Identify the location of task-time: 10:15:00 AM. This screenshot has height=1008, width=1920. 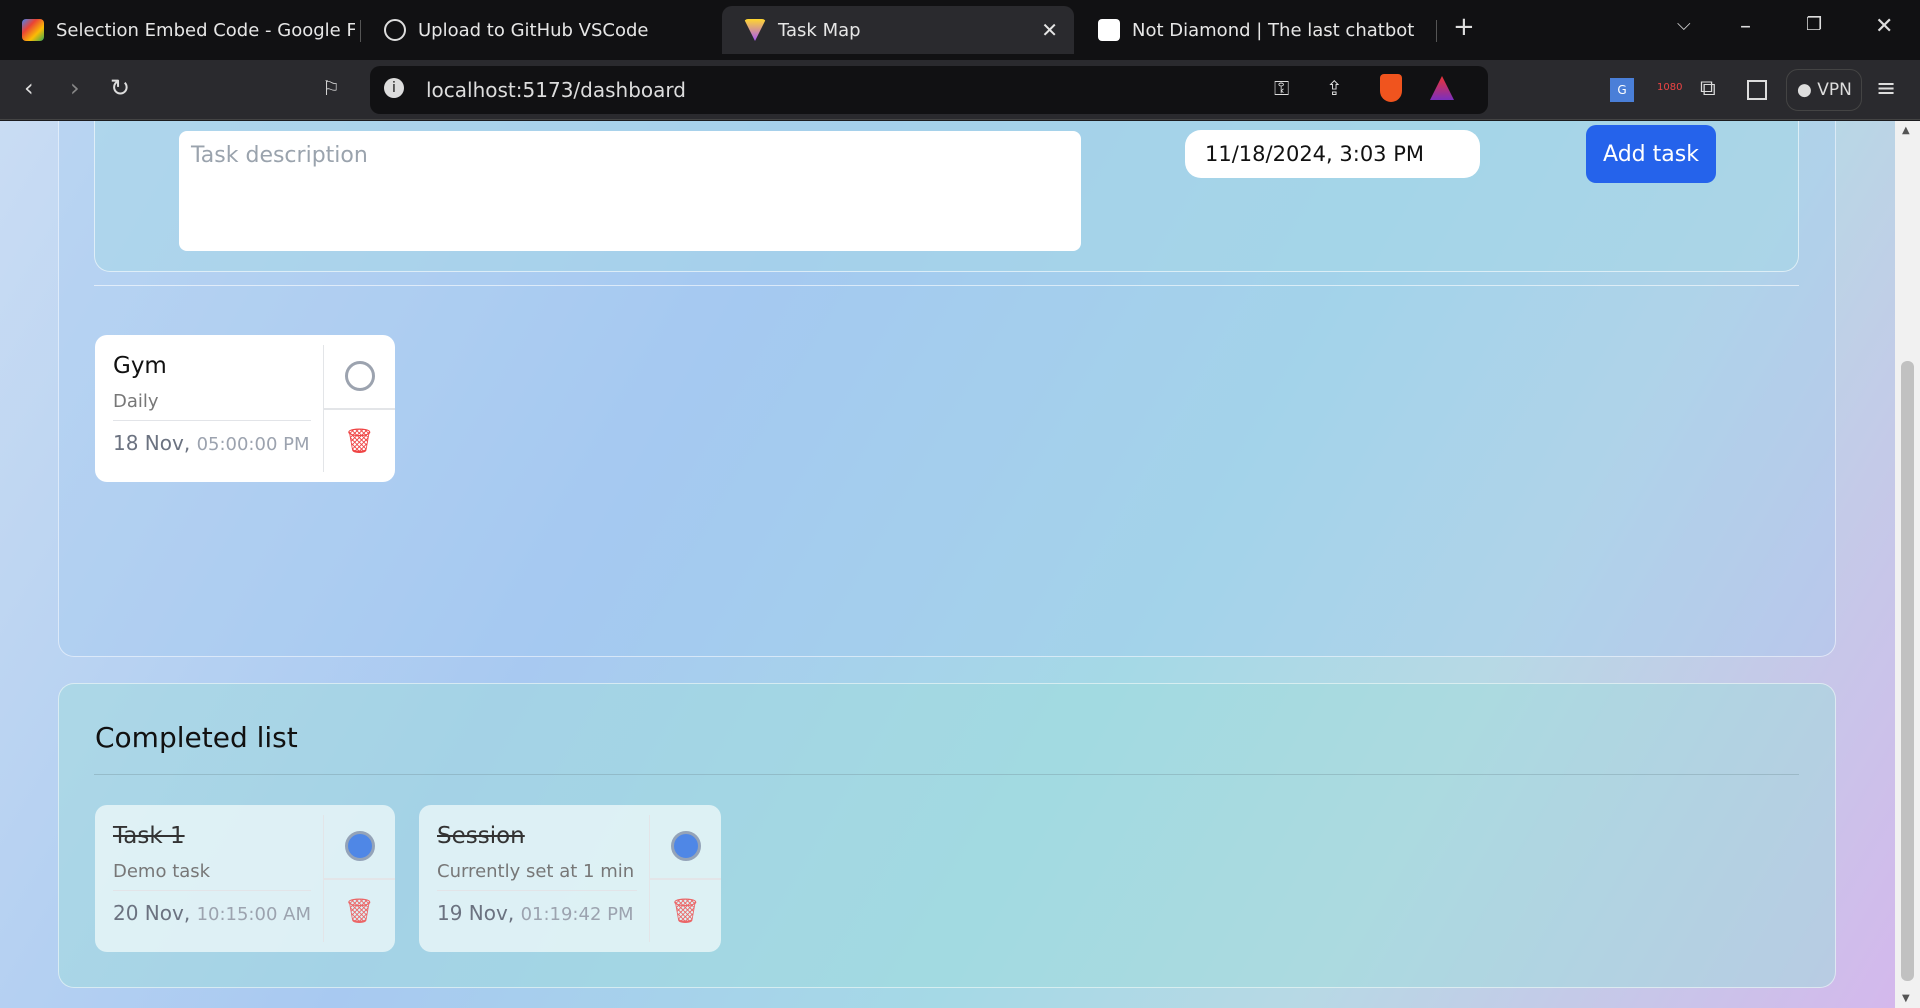
(253, 914).